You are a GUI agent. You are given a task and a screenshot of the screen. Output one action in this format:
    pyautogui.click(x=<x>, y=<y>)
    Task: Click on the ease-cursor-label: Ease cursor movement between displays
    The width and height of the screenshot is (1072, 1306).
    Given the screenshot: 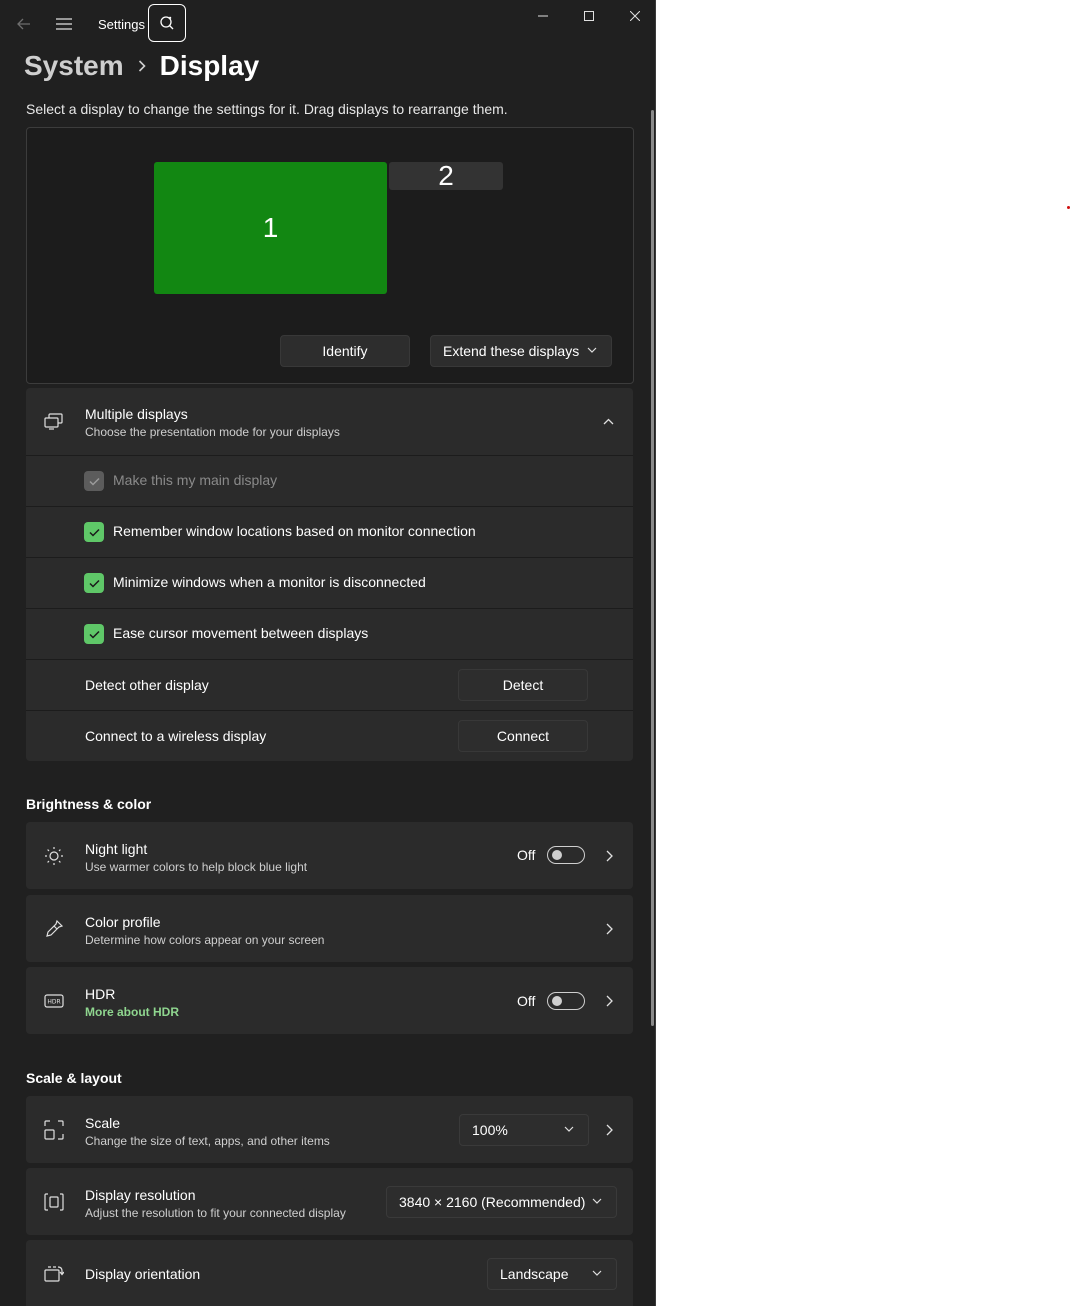 What is the action you would take?
    pyautogui.click(x=241, y=633)
    